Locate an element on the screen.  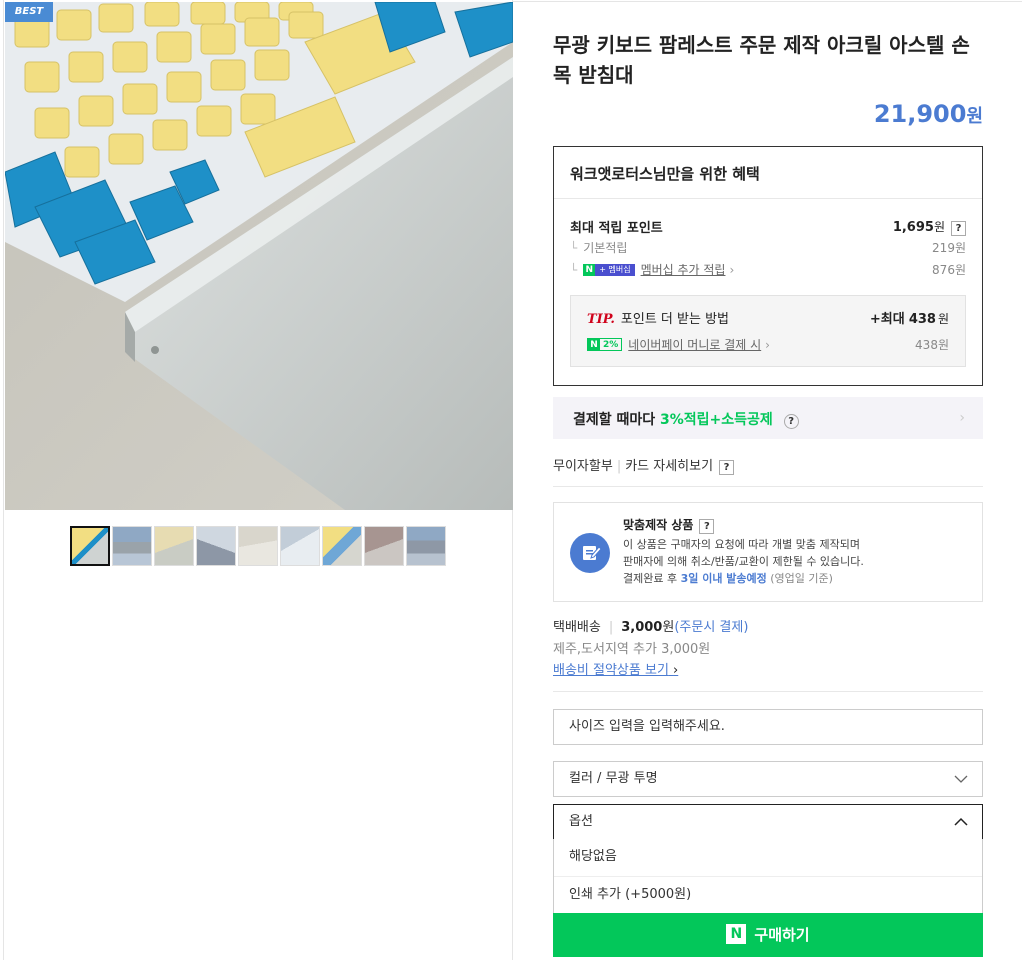
tip-max-value: 438 is located at coordinates (922, 319).